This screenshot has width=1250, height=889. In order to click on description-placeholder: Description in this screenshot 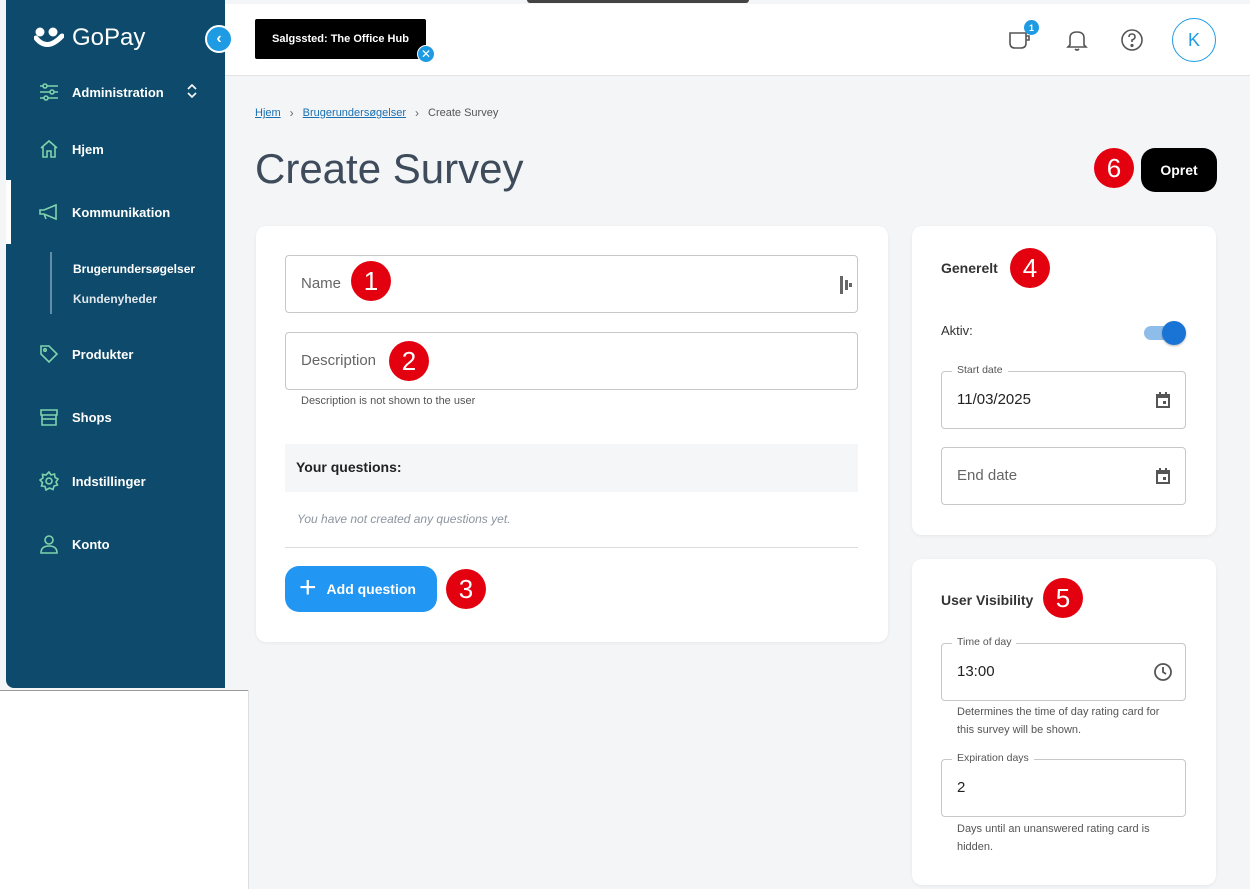, I will do `click(339, 360)`.